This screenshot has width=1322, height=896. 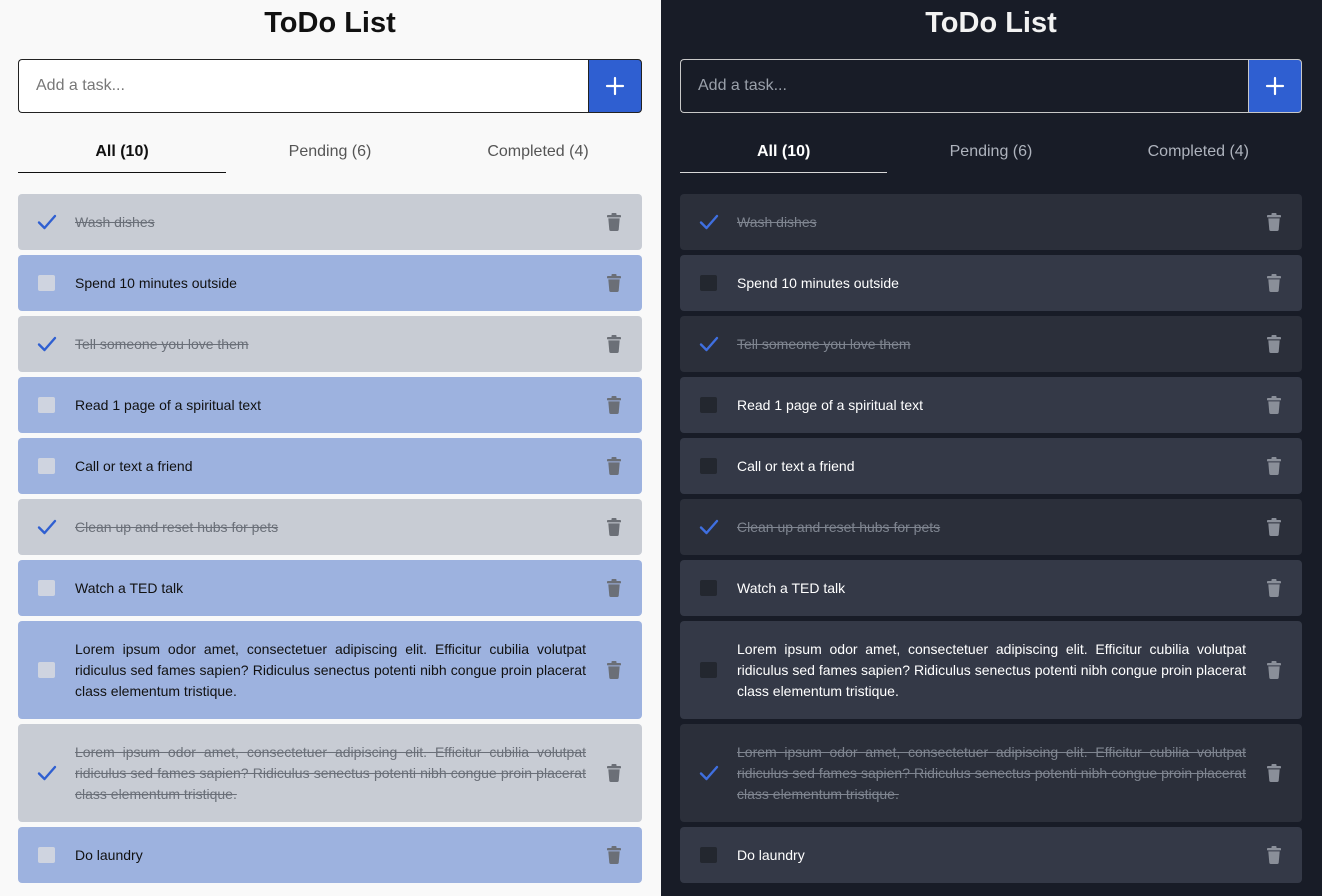 What do you see at coordinates (818, 282) in the screenshot?
I see `task-text: Spend 10 minutes outside` at bounding box center [818, 282].